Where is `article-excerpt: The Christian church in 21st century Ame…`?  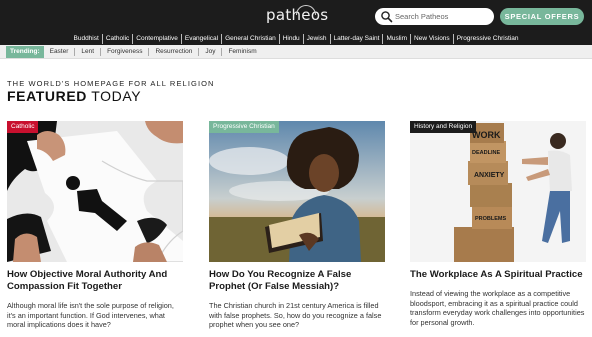
article-excerpt: The Christian church in 21st century Ame… is located at coordinates (295, 315).